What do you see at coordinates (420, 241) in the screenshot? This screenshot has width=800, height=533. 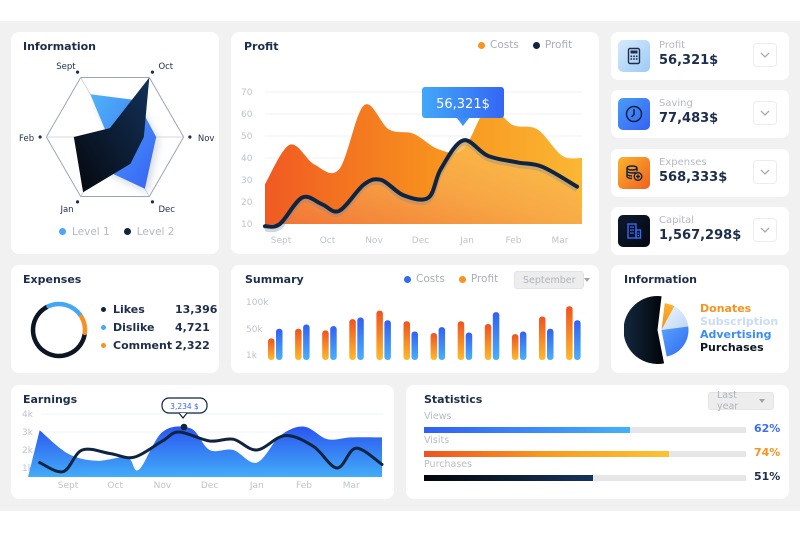 I see `profit-x-tick: Dec` at bounding box center [420, 241].